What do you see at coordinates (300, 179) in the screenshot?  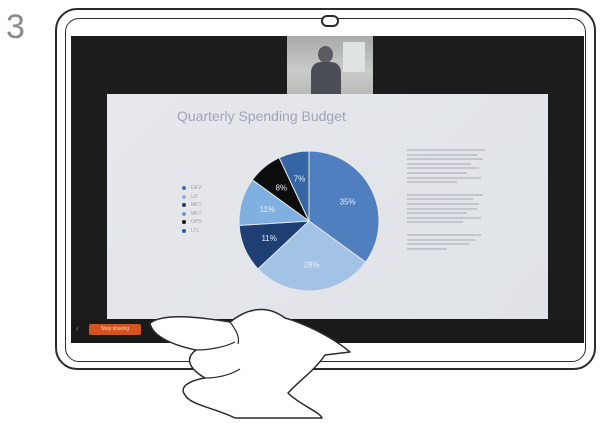 I see `pie-slice-label: 7%` at bounding box center [300, 179].